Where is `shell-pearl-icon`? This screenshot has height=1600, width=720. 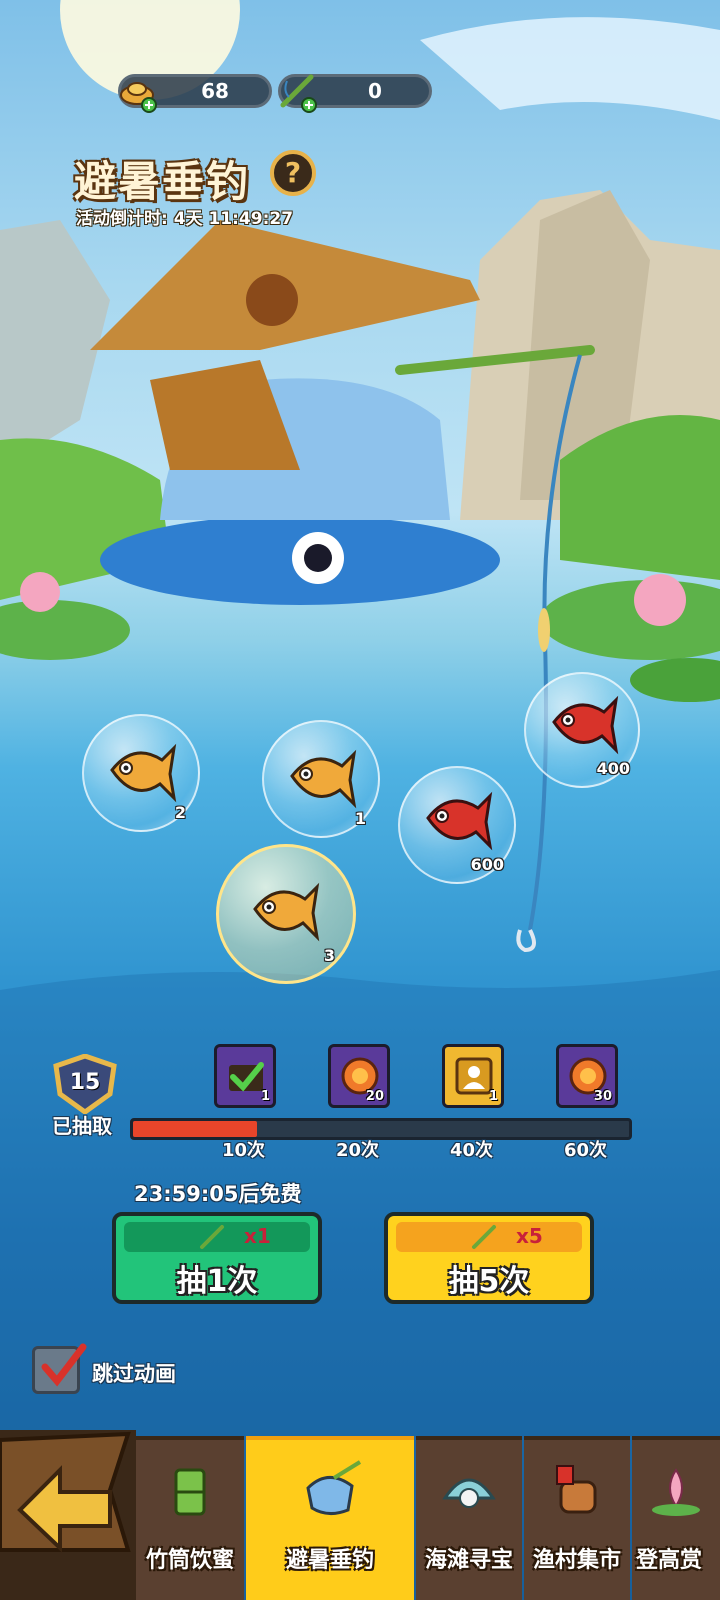 shell-pearl-icon is located at coordinates (469, 1493).